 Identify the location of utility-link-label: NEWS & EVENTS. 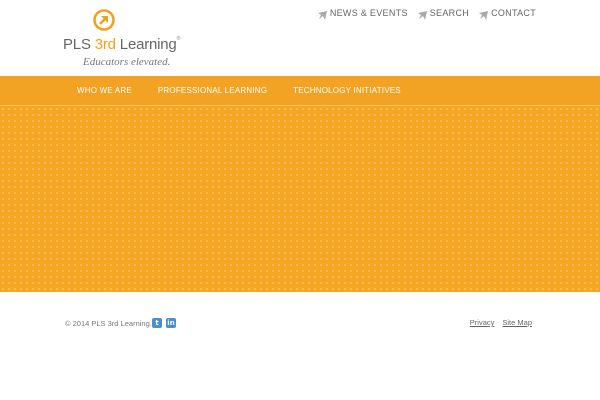
(368, 13).